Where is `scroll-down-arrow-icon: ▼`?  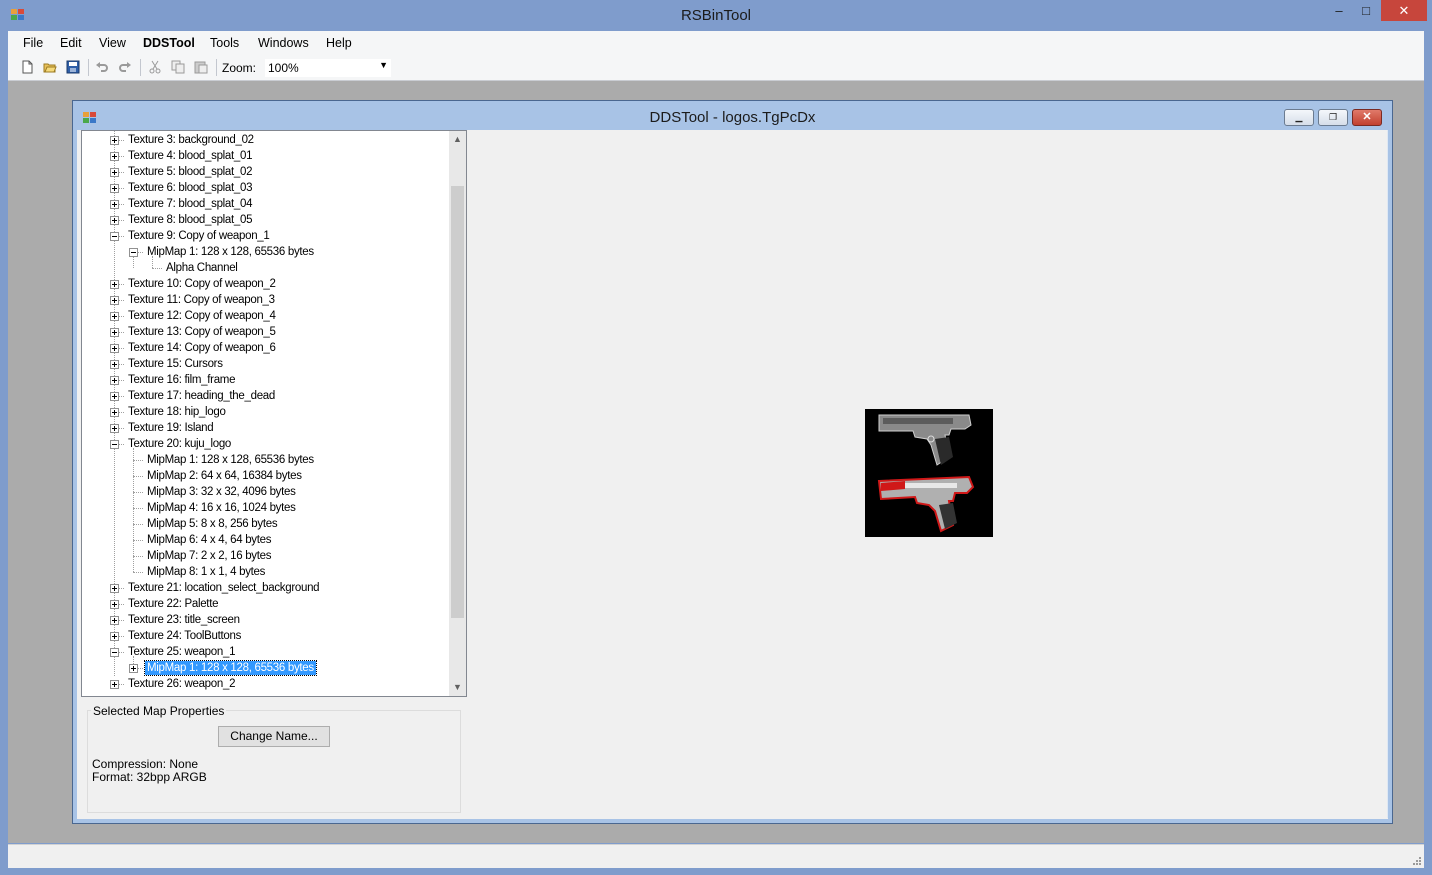 scroll-down-arrow-icon: ▼ is located at coordinates (457, 687).